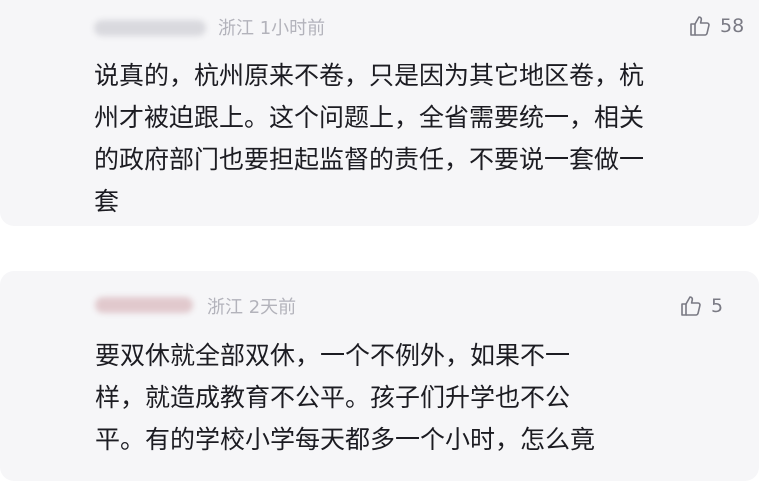 The width and height of the screenshot is (759, 481). Describe the element at coordinates (717, 306) in the screenshot. I see `like-count: 5` at that location.